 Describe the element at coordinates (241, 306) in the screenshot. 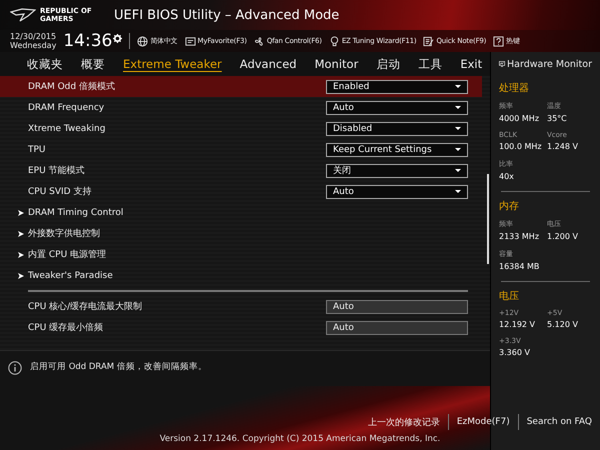

I see `setting-row: CPU 核心/缓存电流最大限制 Auto` at that location.